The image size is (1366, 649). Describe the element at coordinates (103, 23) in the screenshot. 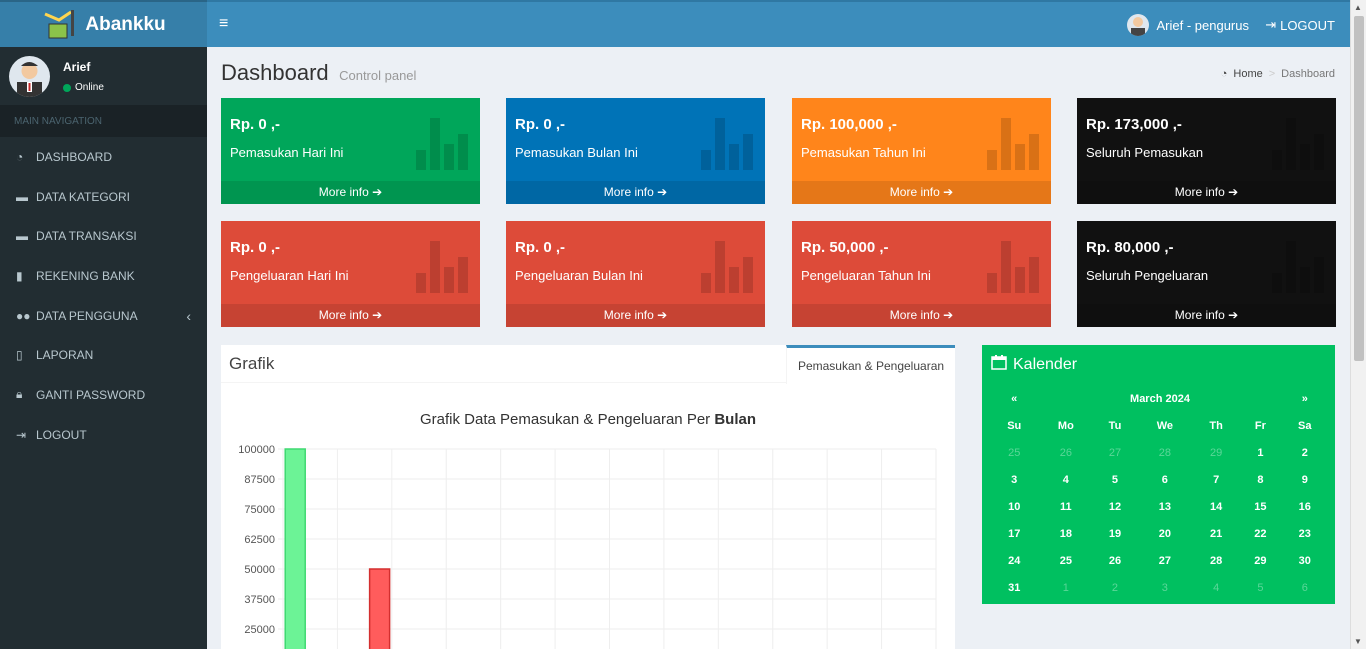

I see `app-logo: Abankku` at that location.